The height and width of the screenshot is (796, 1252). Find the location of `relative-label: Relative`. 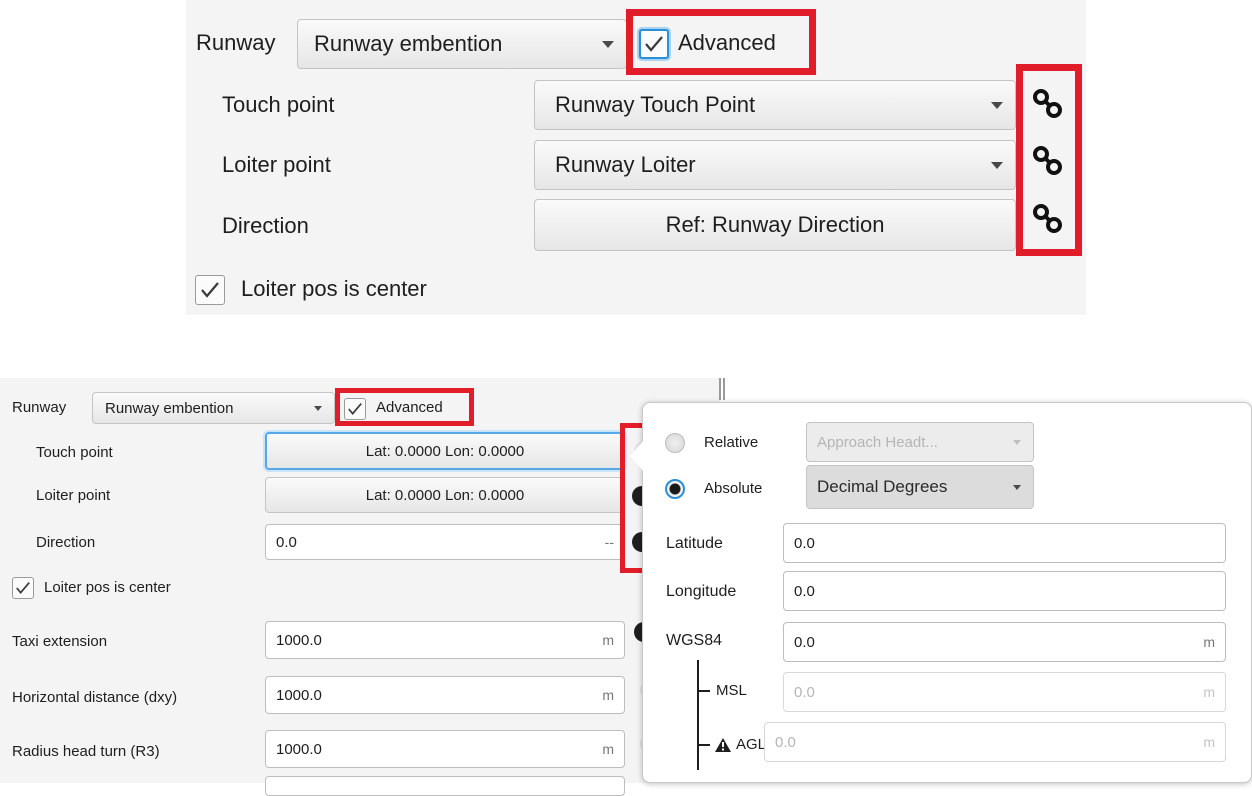

relative-label: Relative is located at coordinates (731, 442).